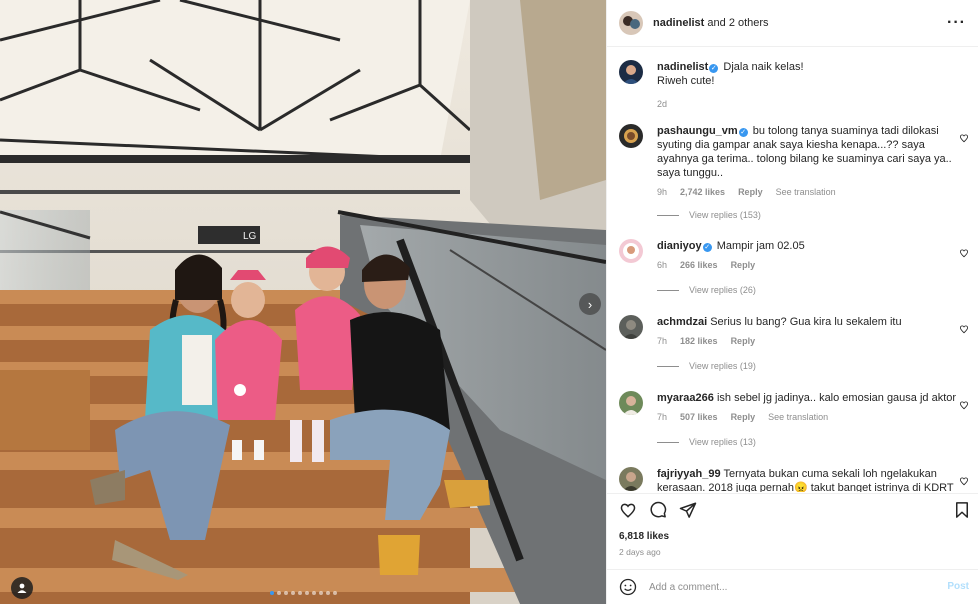  I want to click on caption-username: nadinelist, so click(682, 67).